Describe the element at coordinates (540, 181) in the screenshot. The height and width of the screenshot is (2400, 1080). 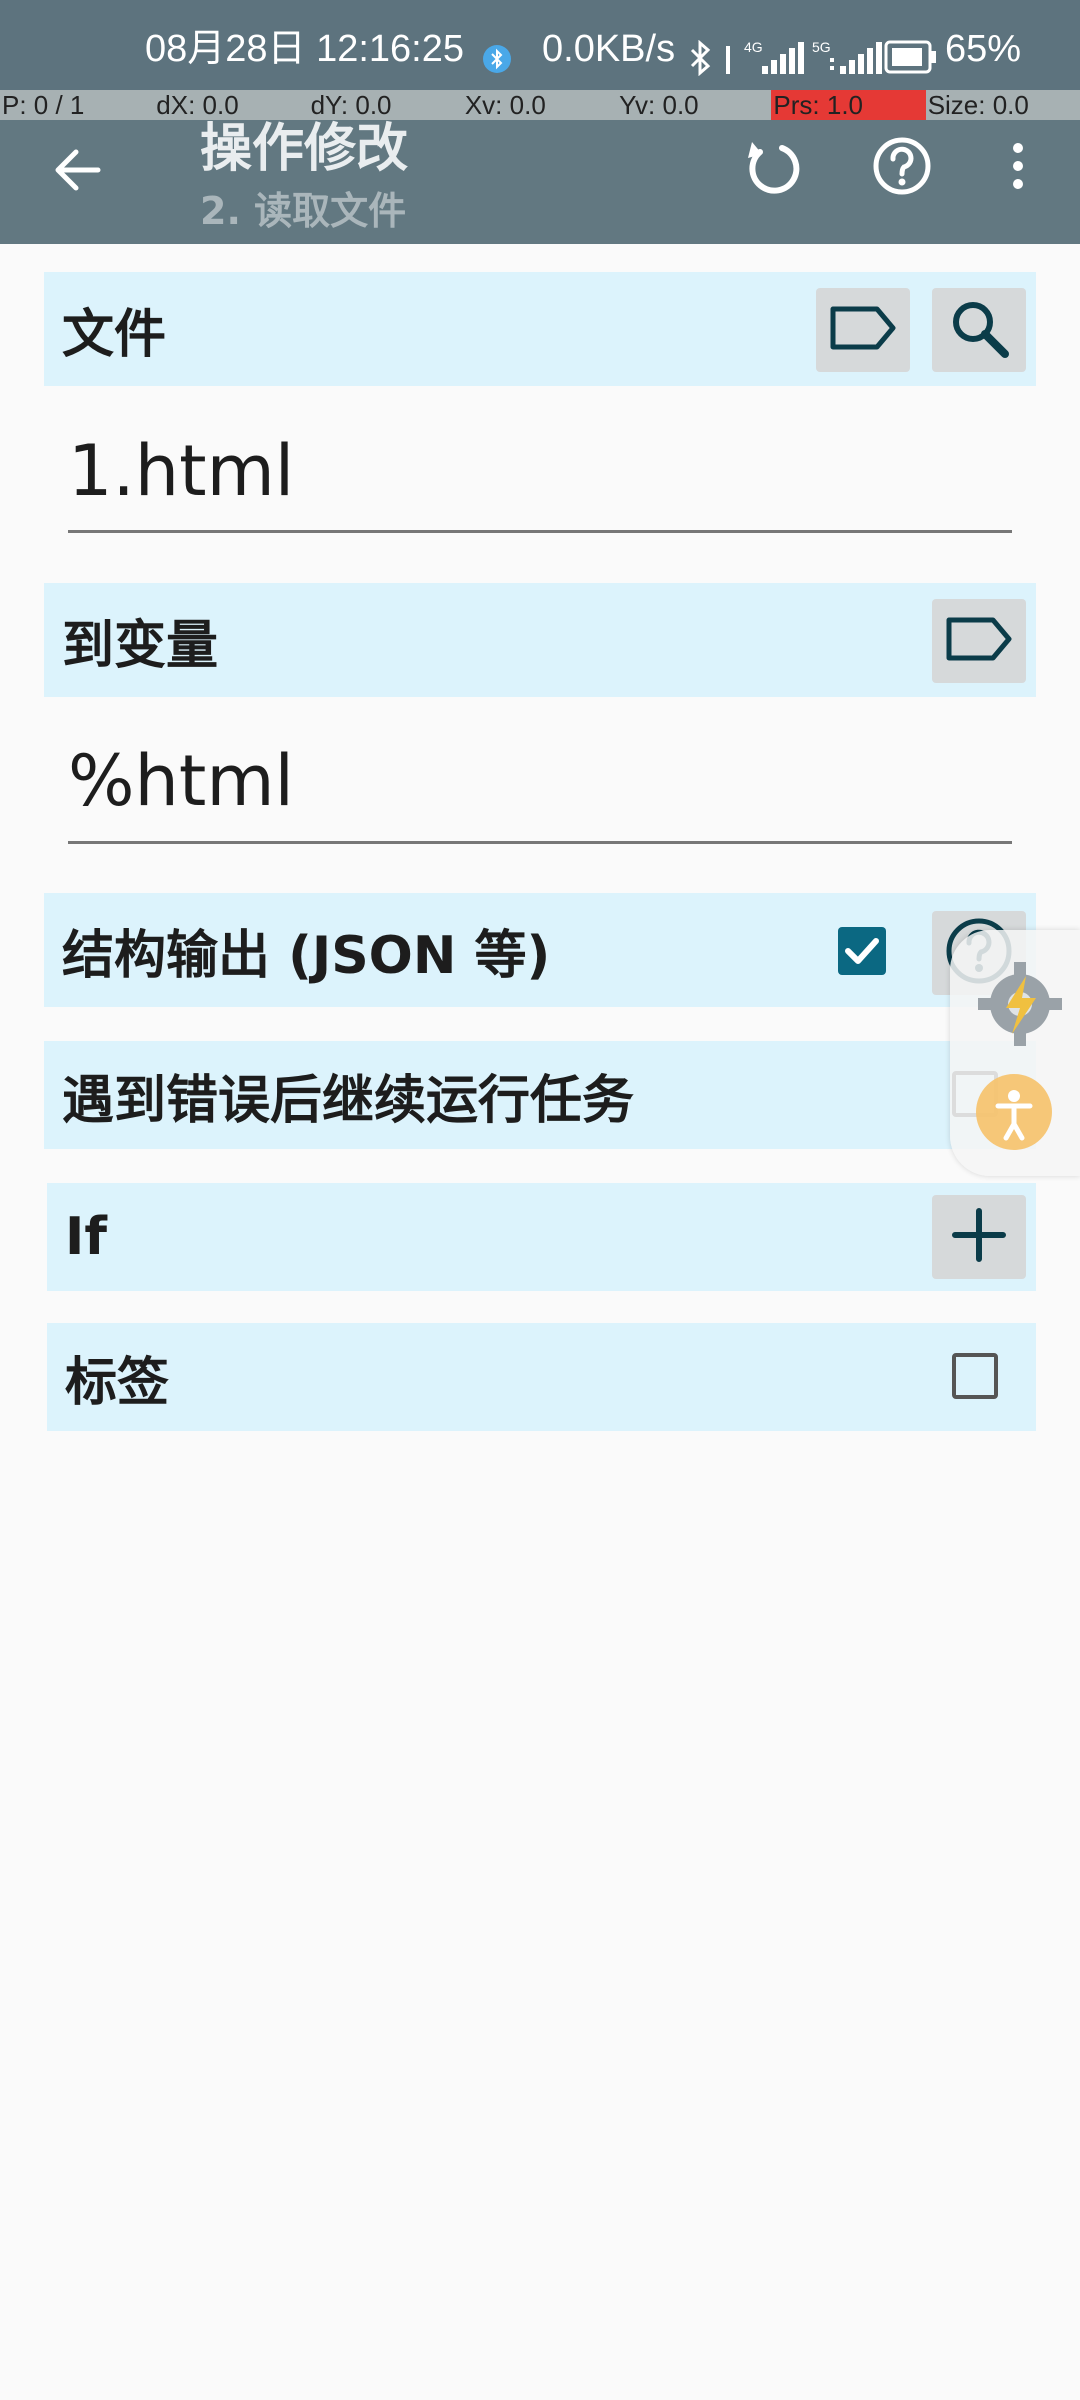
I see `app-bar: 操作修改 2. 读取文件` at that location.